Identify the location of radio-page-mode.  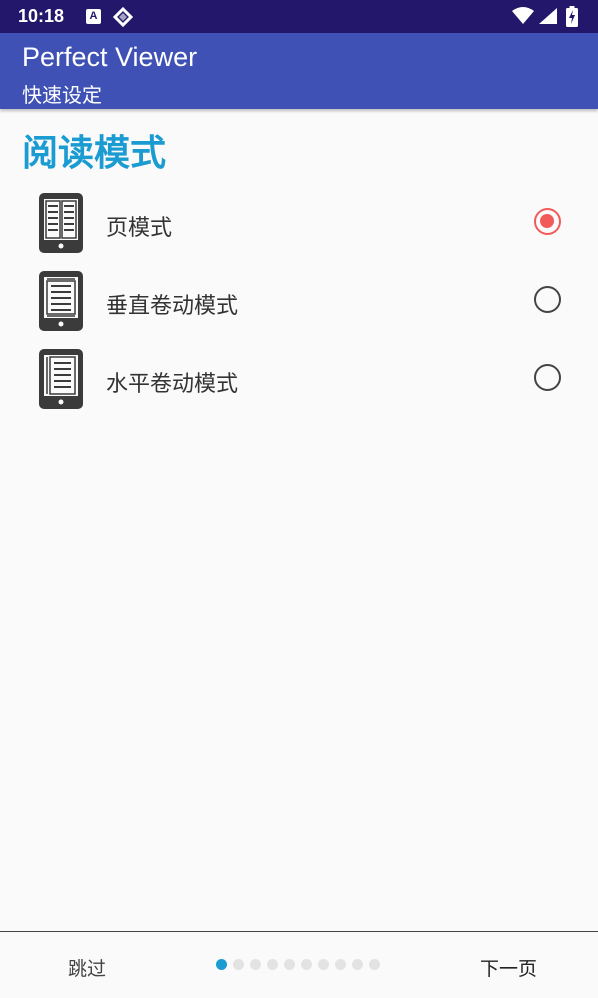
(547, 221).